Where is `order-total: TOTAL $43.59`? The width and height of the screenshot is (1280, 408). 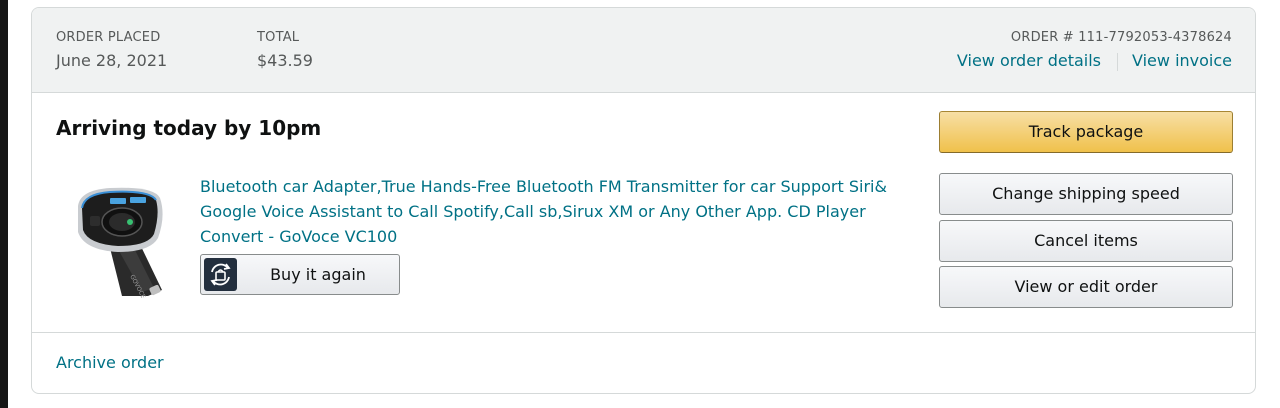
order-total: TOTAL $43.59 is located at coordinates (285, 51).